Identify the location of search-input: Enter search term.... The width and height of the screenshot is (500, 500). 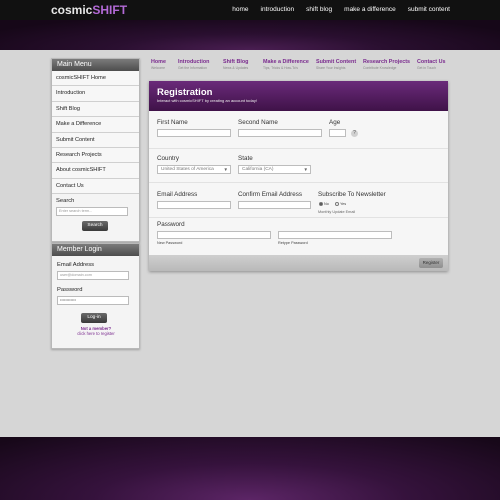
(92, 212).